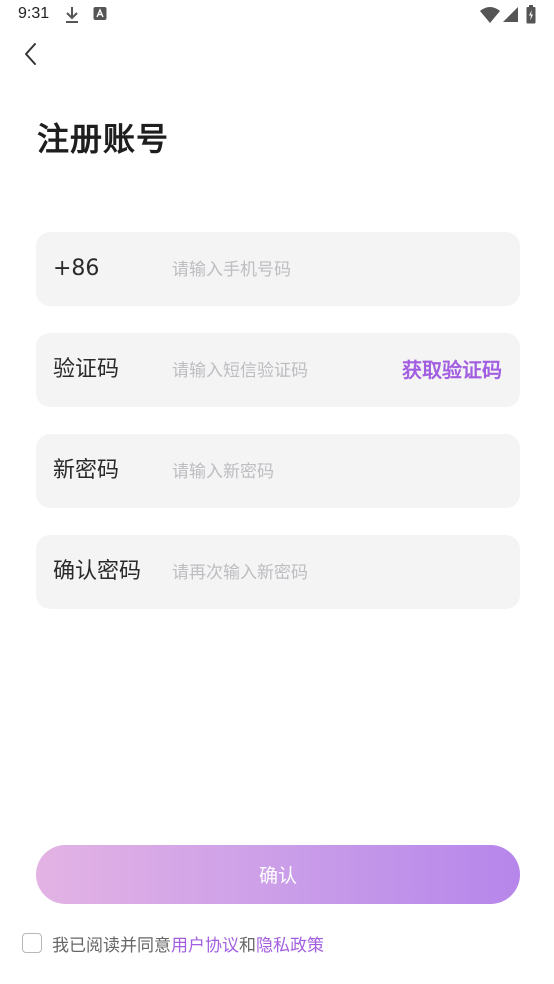 The height and width of the screenshot is (984, 554). I want to click on back-button, so click(30, 56).